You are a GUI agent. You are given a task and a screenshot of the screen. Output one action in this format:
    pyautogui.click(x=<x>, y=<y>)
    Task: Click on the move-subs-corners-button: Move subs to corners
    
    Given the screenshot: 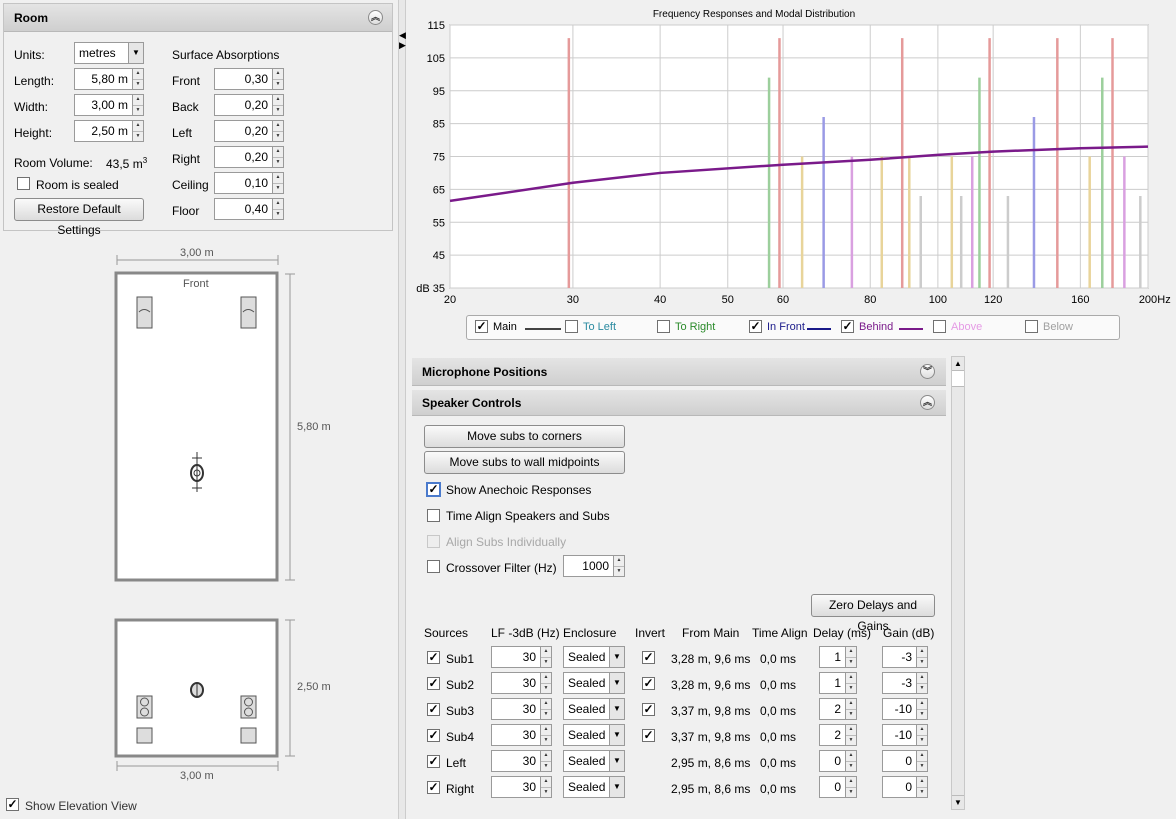 What is the action you would take?
    pyautogui.click(x=524, y=436)
    